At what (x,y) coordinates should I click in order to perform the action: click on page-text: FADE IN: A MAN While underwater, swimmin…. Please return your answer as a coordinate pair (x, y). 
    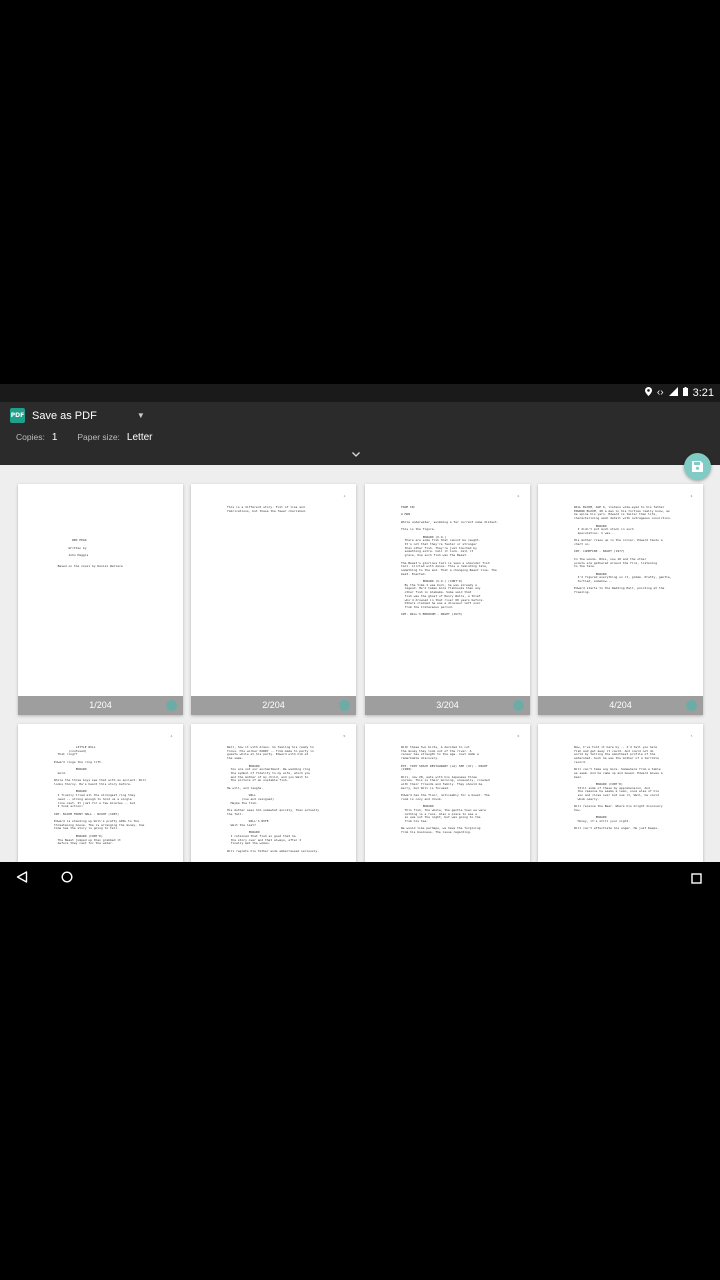
    Looking at the image, I should click on (450, 561).